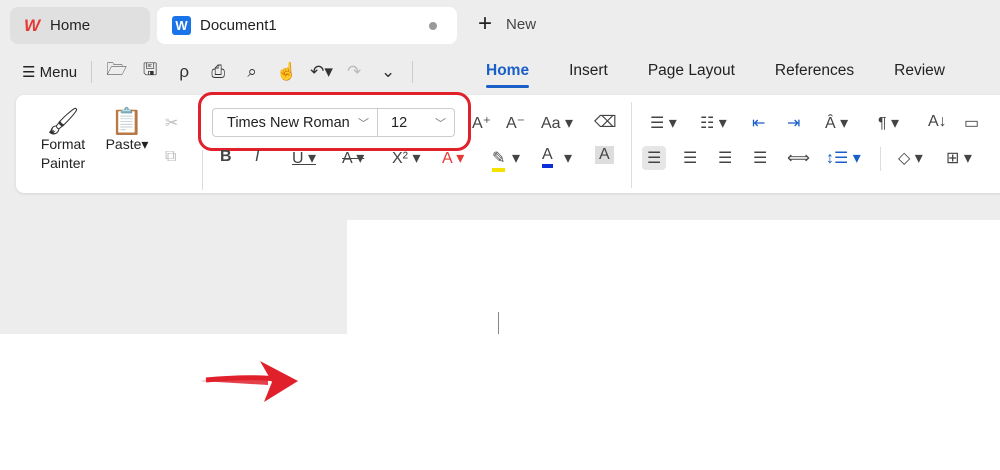 This screenshot has height=470, width=1000. I want to click on format-painter-label: Format, so click(63, 144).